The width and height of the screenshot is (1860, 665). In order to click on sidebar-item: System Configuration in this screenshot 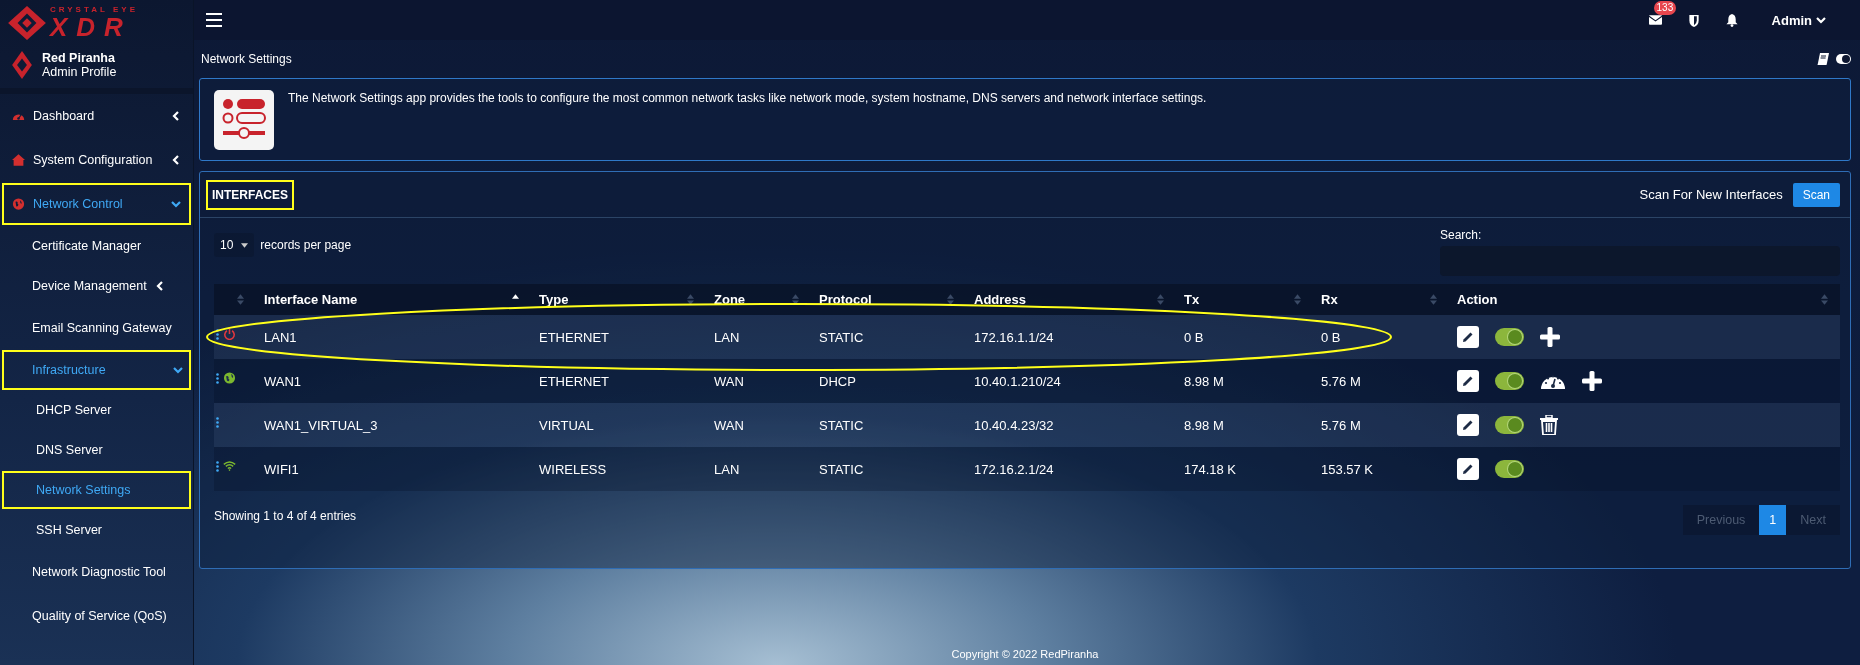, I will do `click(96, 160)`.